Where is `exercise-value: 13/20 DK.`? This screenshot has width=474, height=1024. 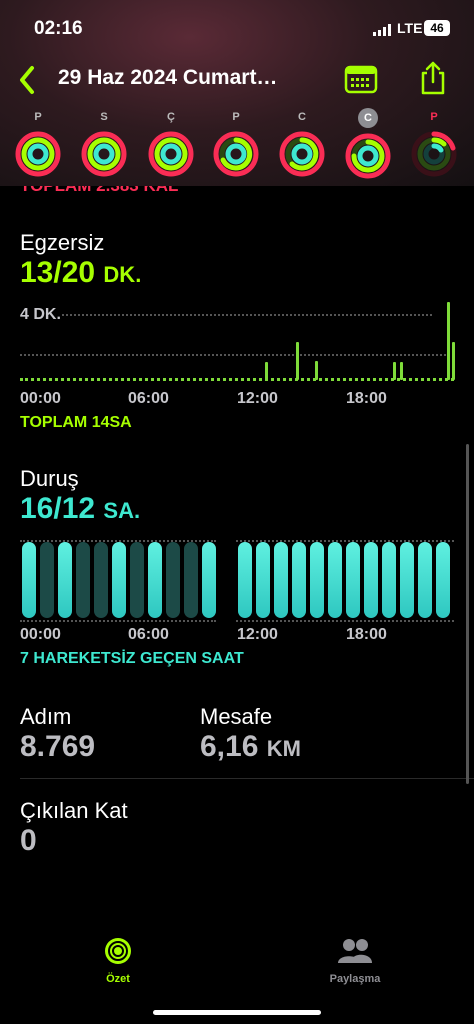 exercise-value: 13/20 DK. is located at coordinates (80, 273).